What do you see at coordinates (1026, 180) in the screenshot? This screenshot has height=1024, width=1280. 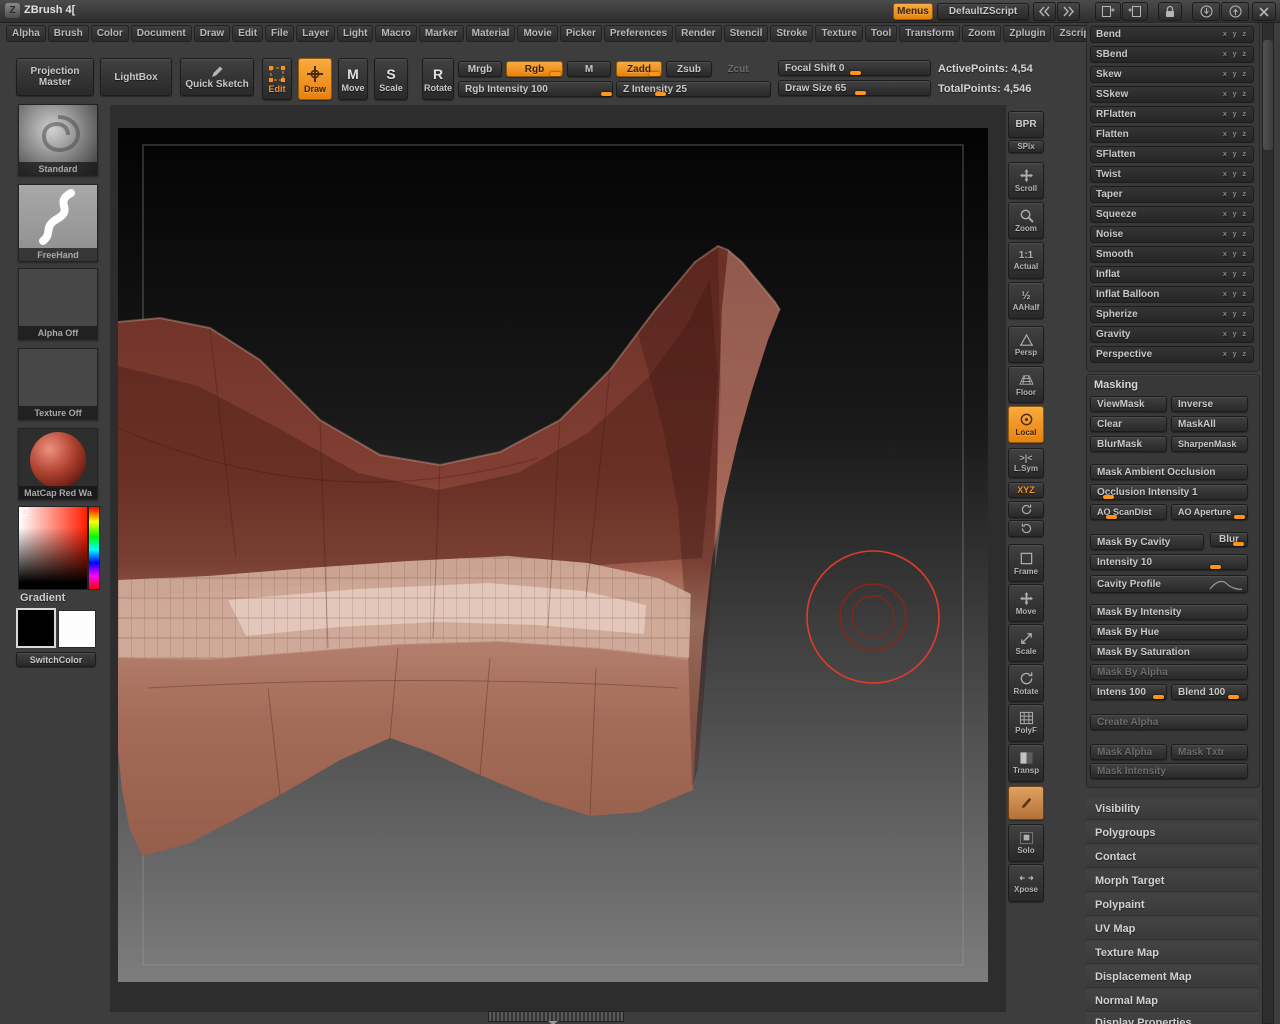 I see `scroll-button: Scroll` at bounding box center [1026, 180].